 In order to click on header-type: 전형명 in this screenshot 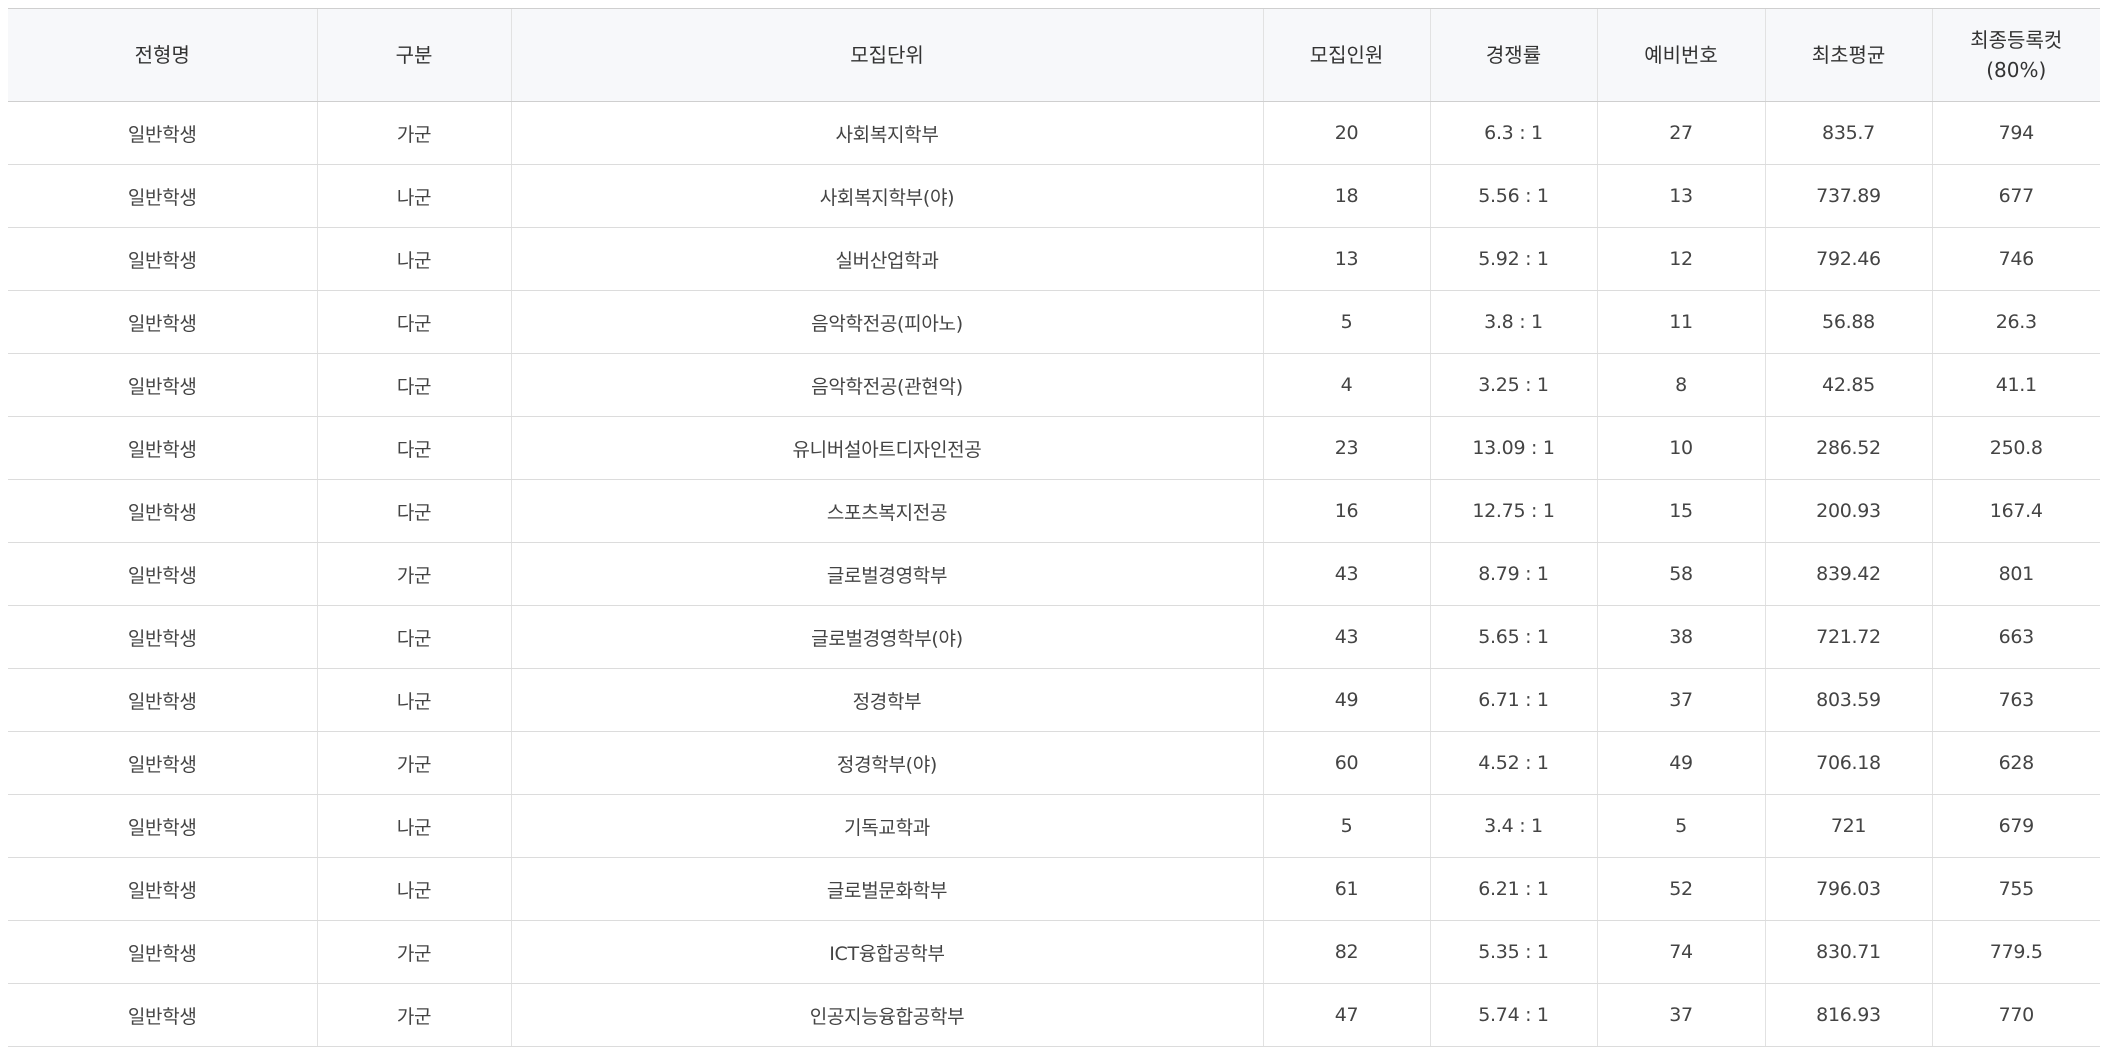, I will do `click(162, 55)`.